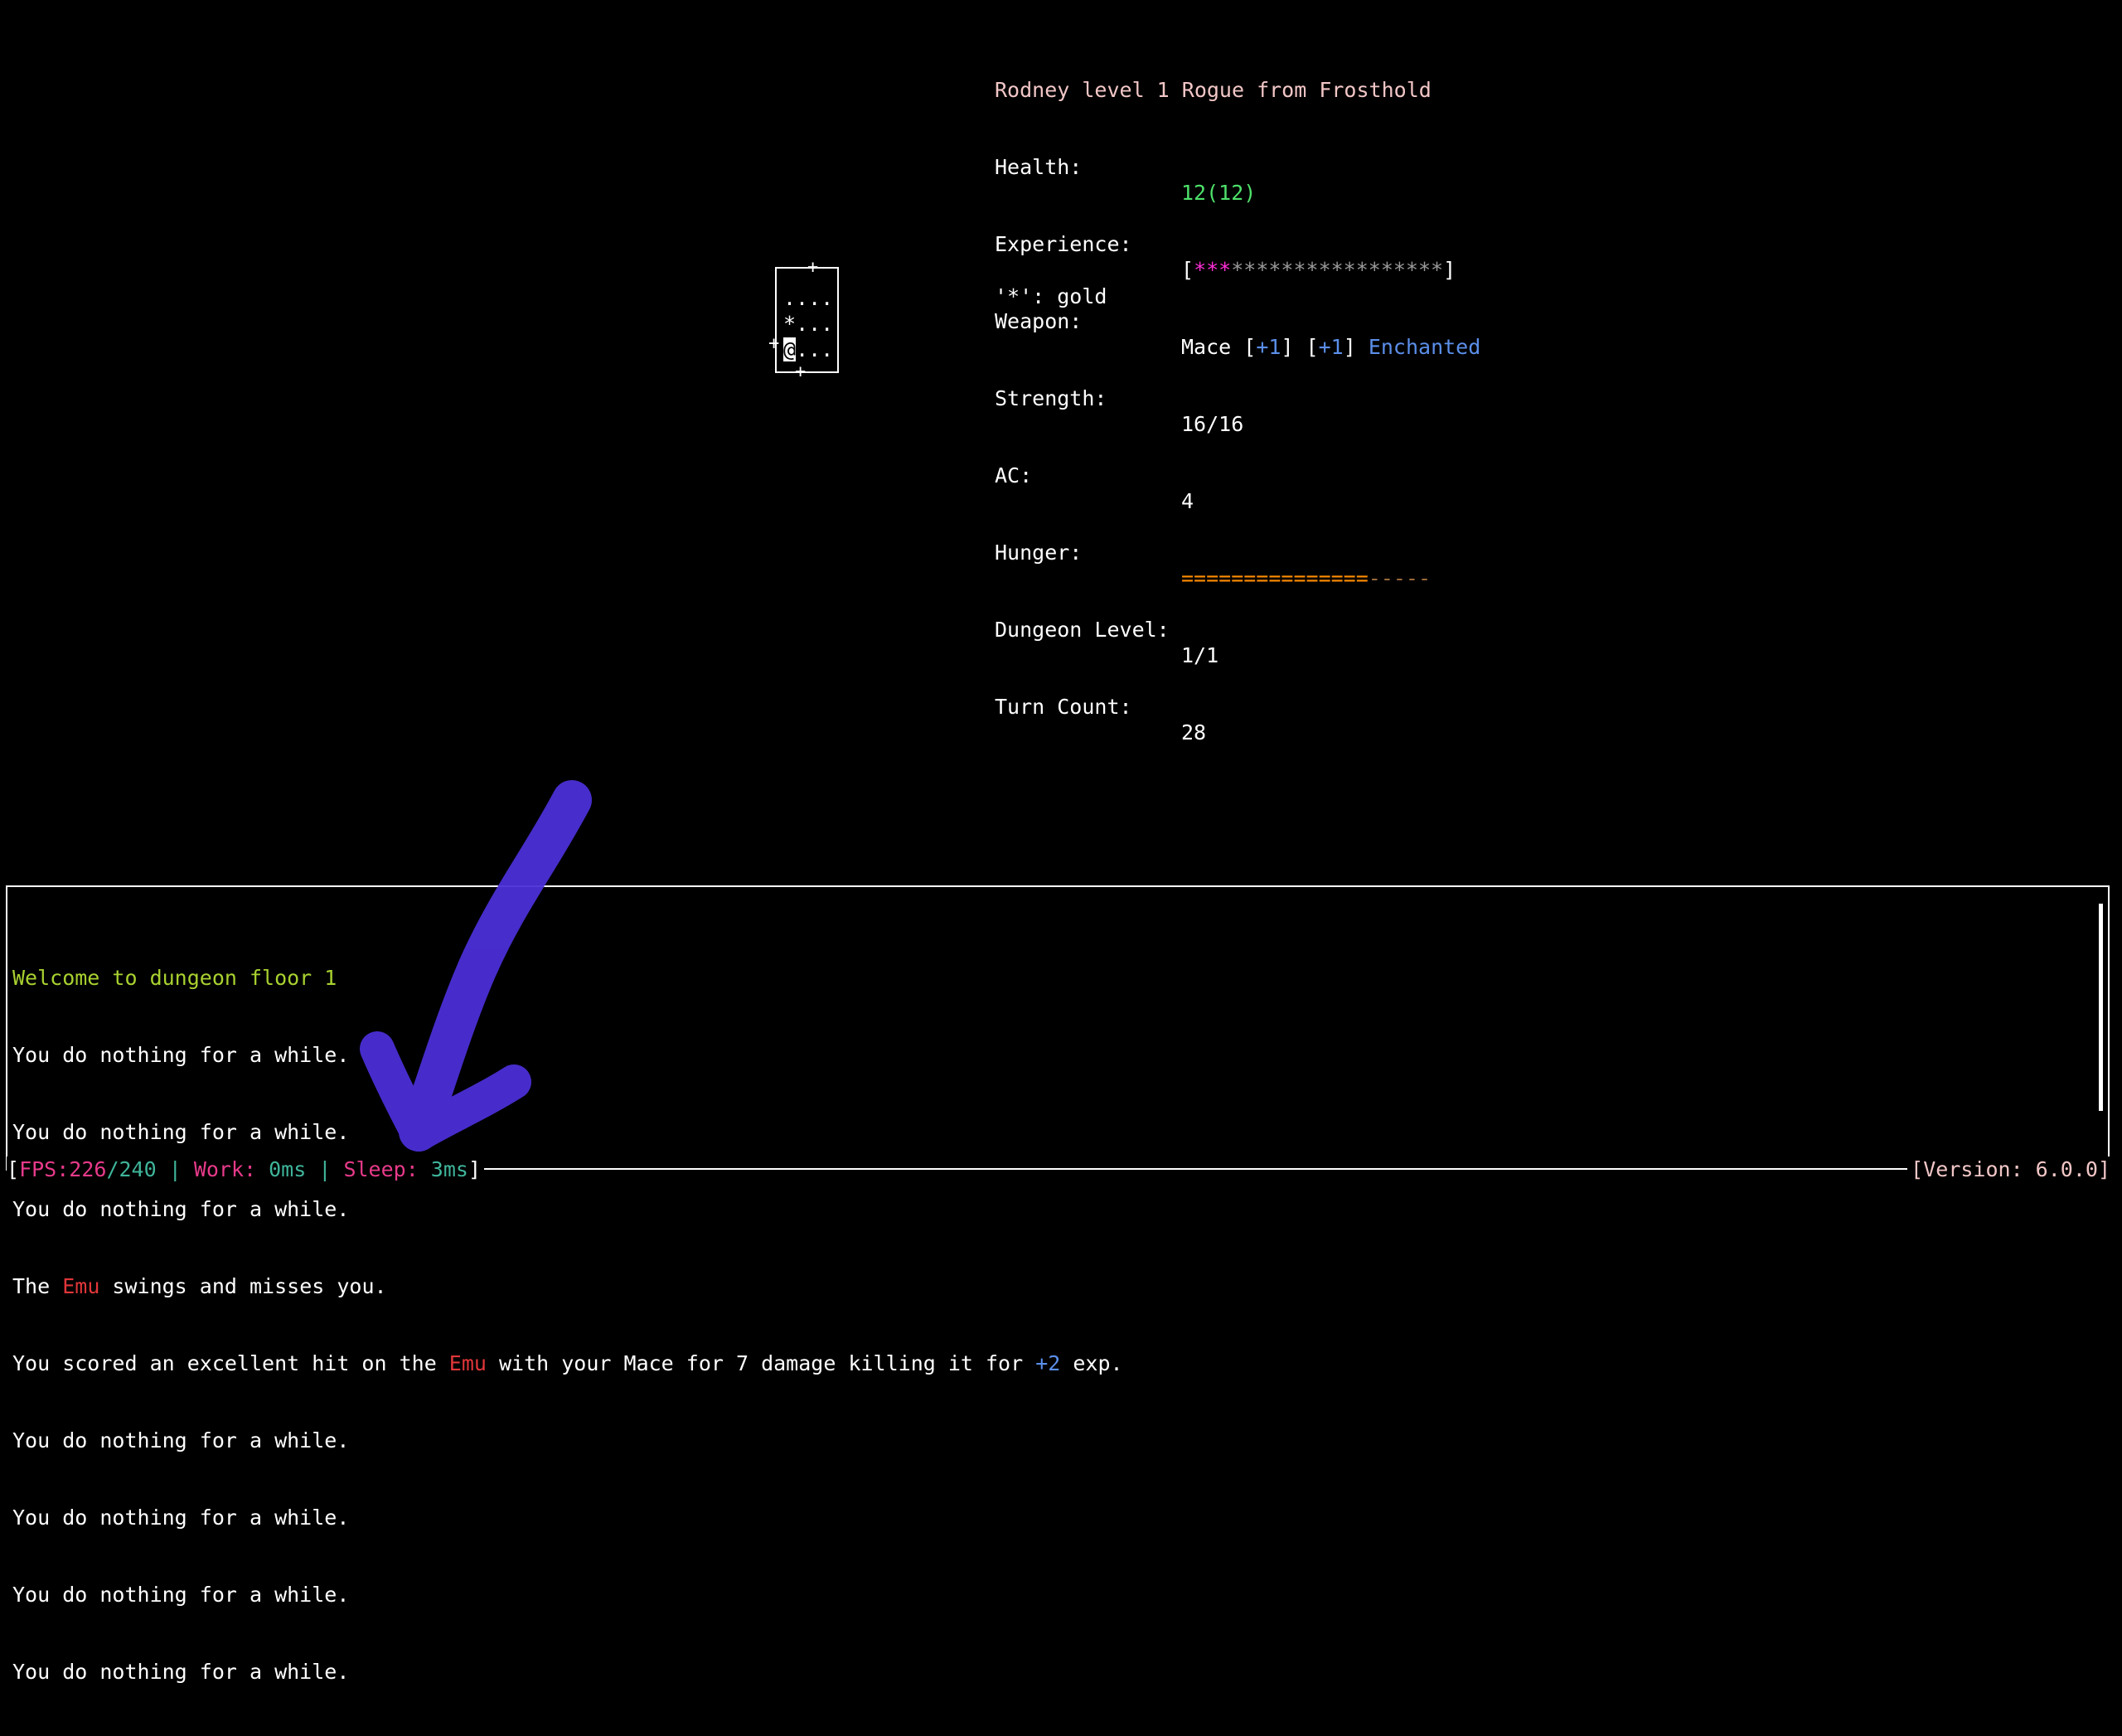 The image size is (2122, 1736). I want to click on exp-gain: +2, so click(1048, 1363).